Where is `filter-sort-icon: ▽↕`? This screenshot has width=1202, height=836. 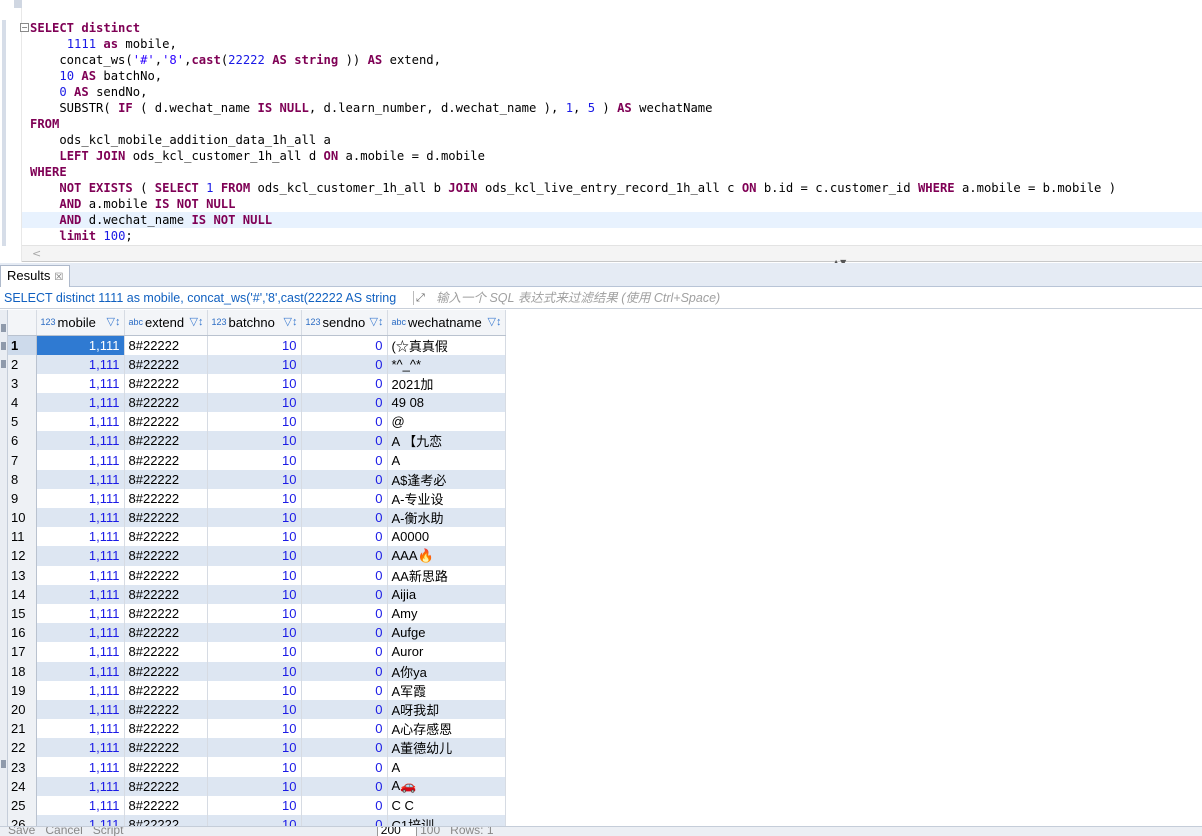 filter-sort-icon: ▽↕ is located at coordinates (114, 321).